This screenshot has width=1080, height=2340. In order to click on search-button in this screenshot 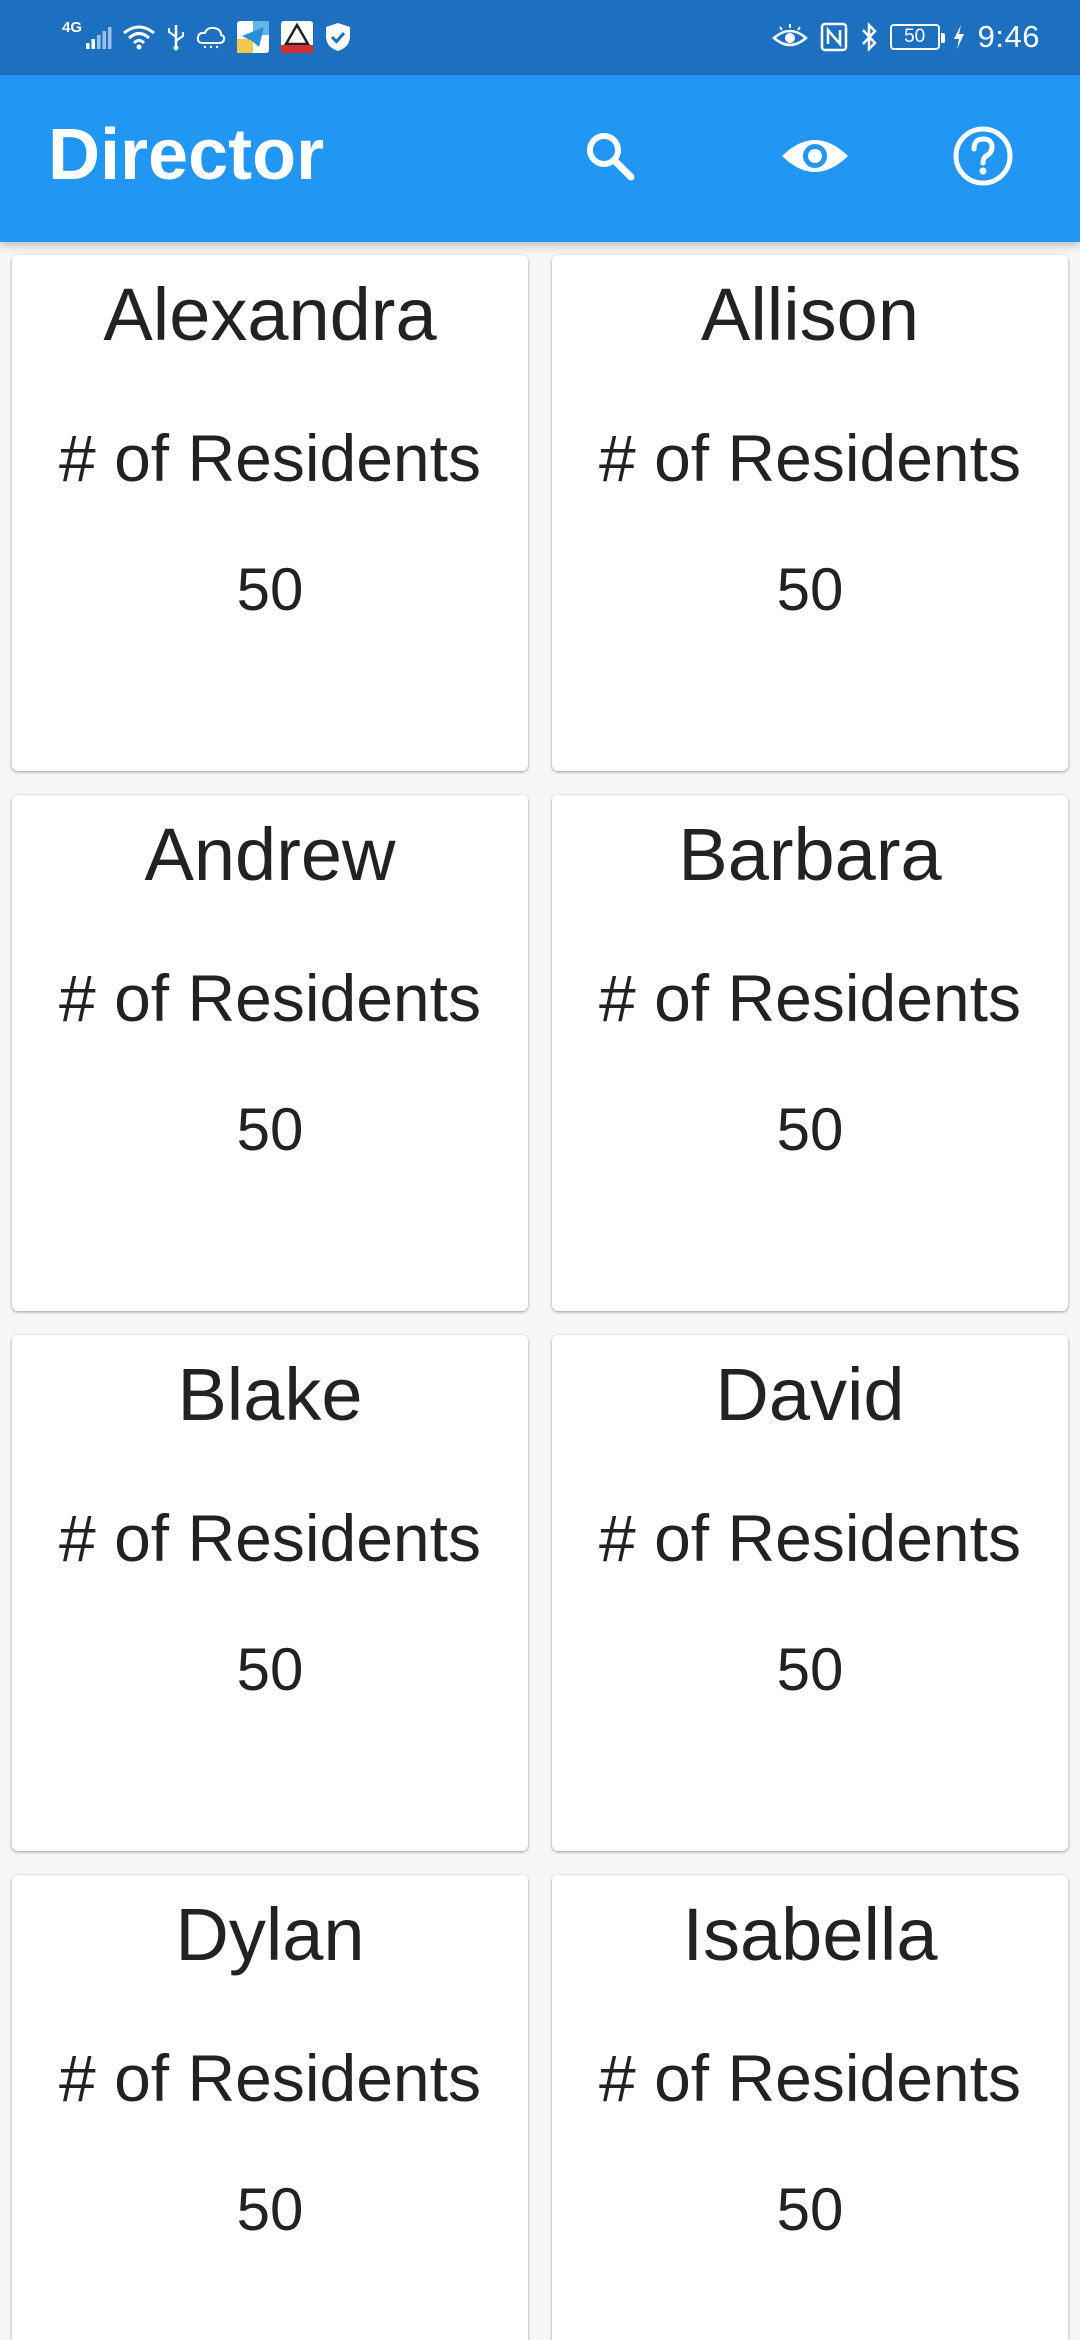, I will do `click(610, 158)`.